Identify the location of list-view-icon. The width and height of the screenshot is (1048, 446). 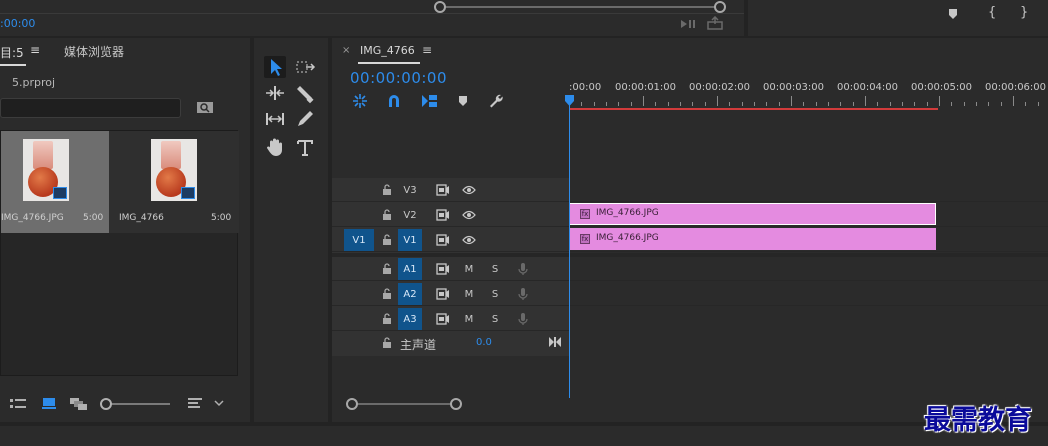
(18, 404).